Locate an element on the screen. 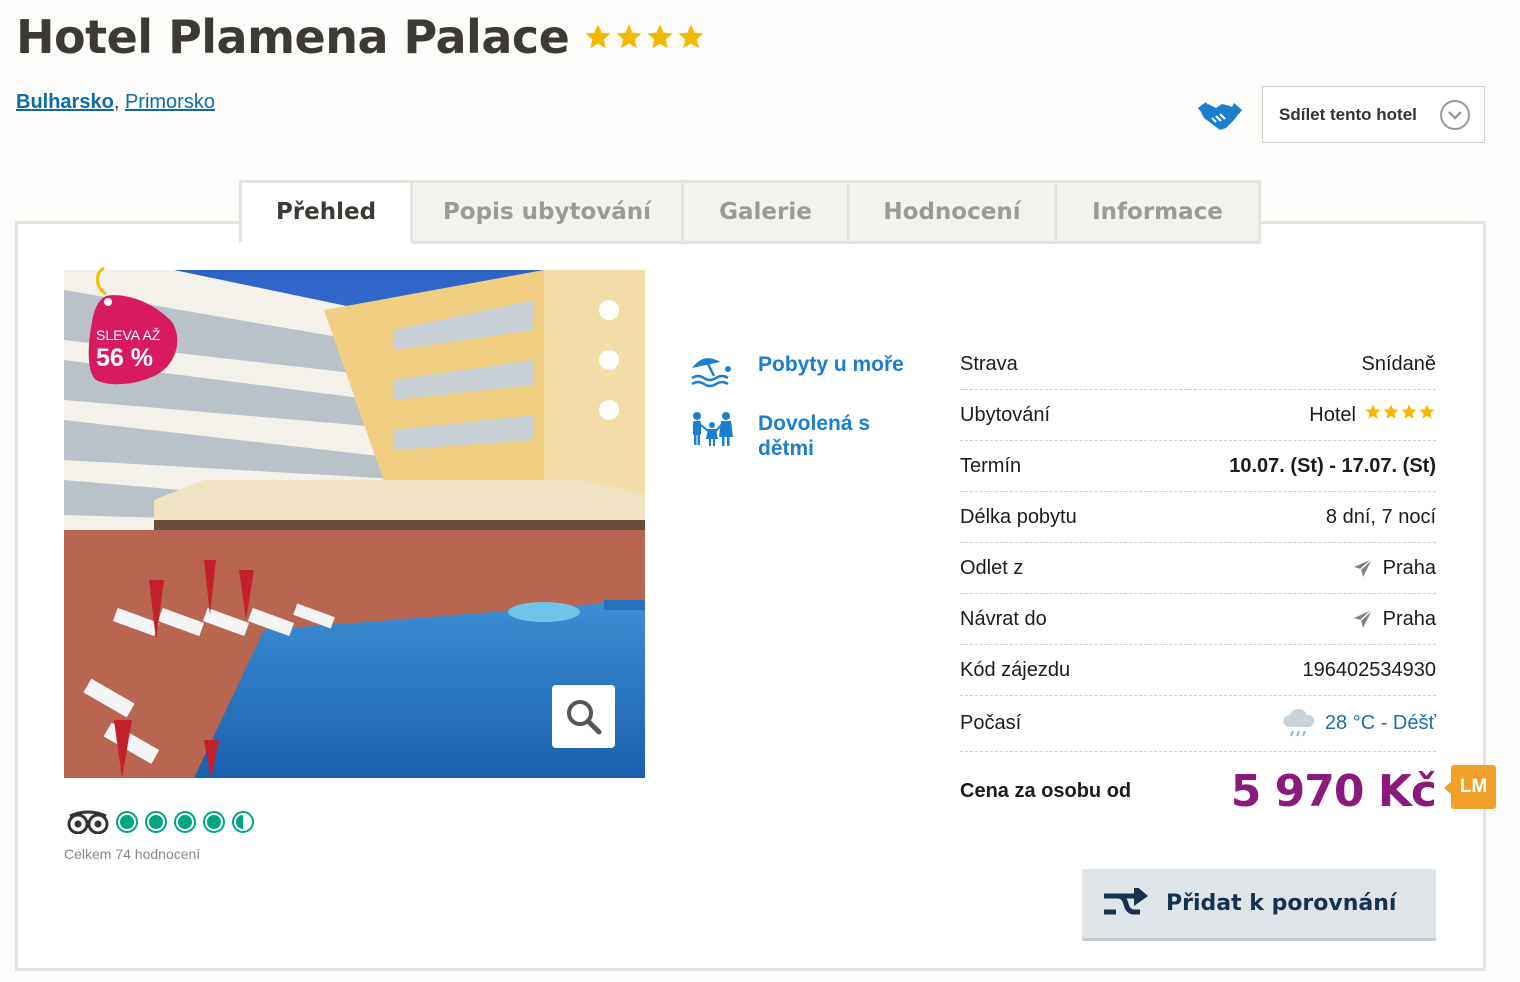  info-row-length: Délka pobytu 8 dní, 7 nocí is located at coordinates (1198, 517).